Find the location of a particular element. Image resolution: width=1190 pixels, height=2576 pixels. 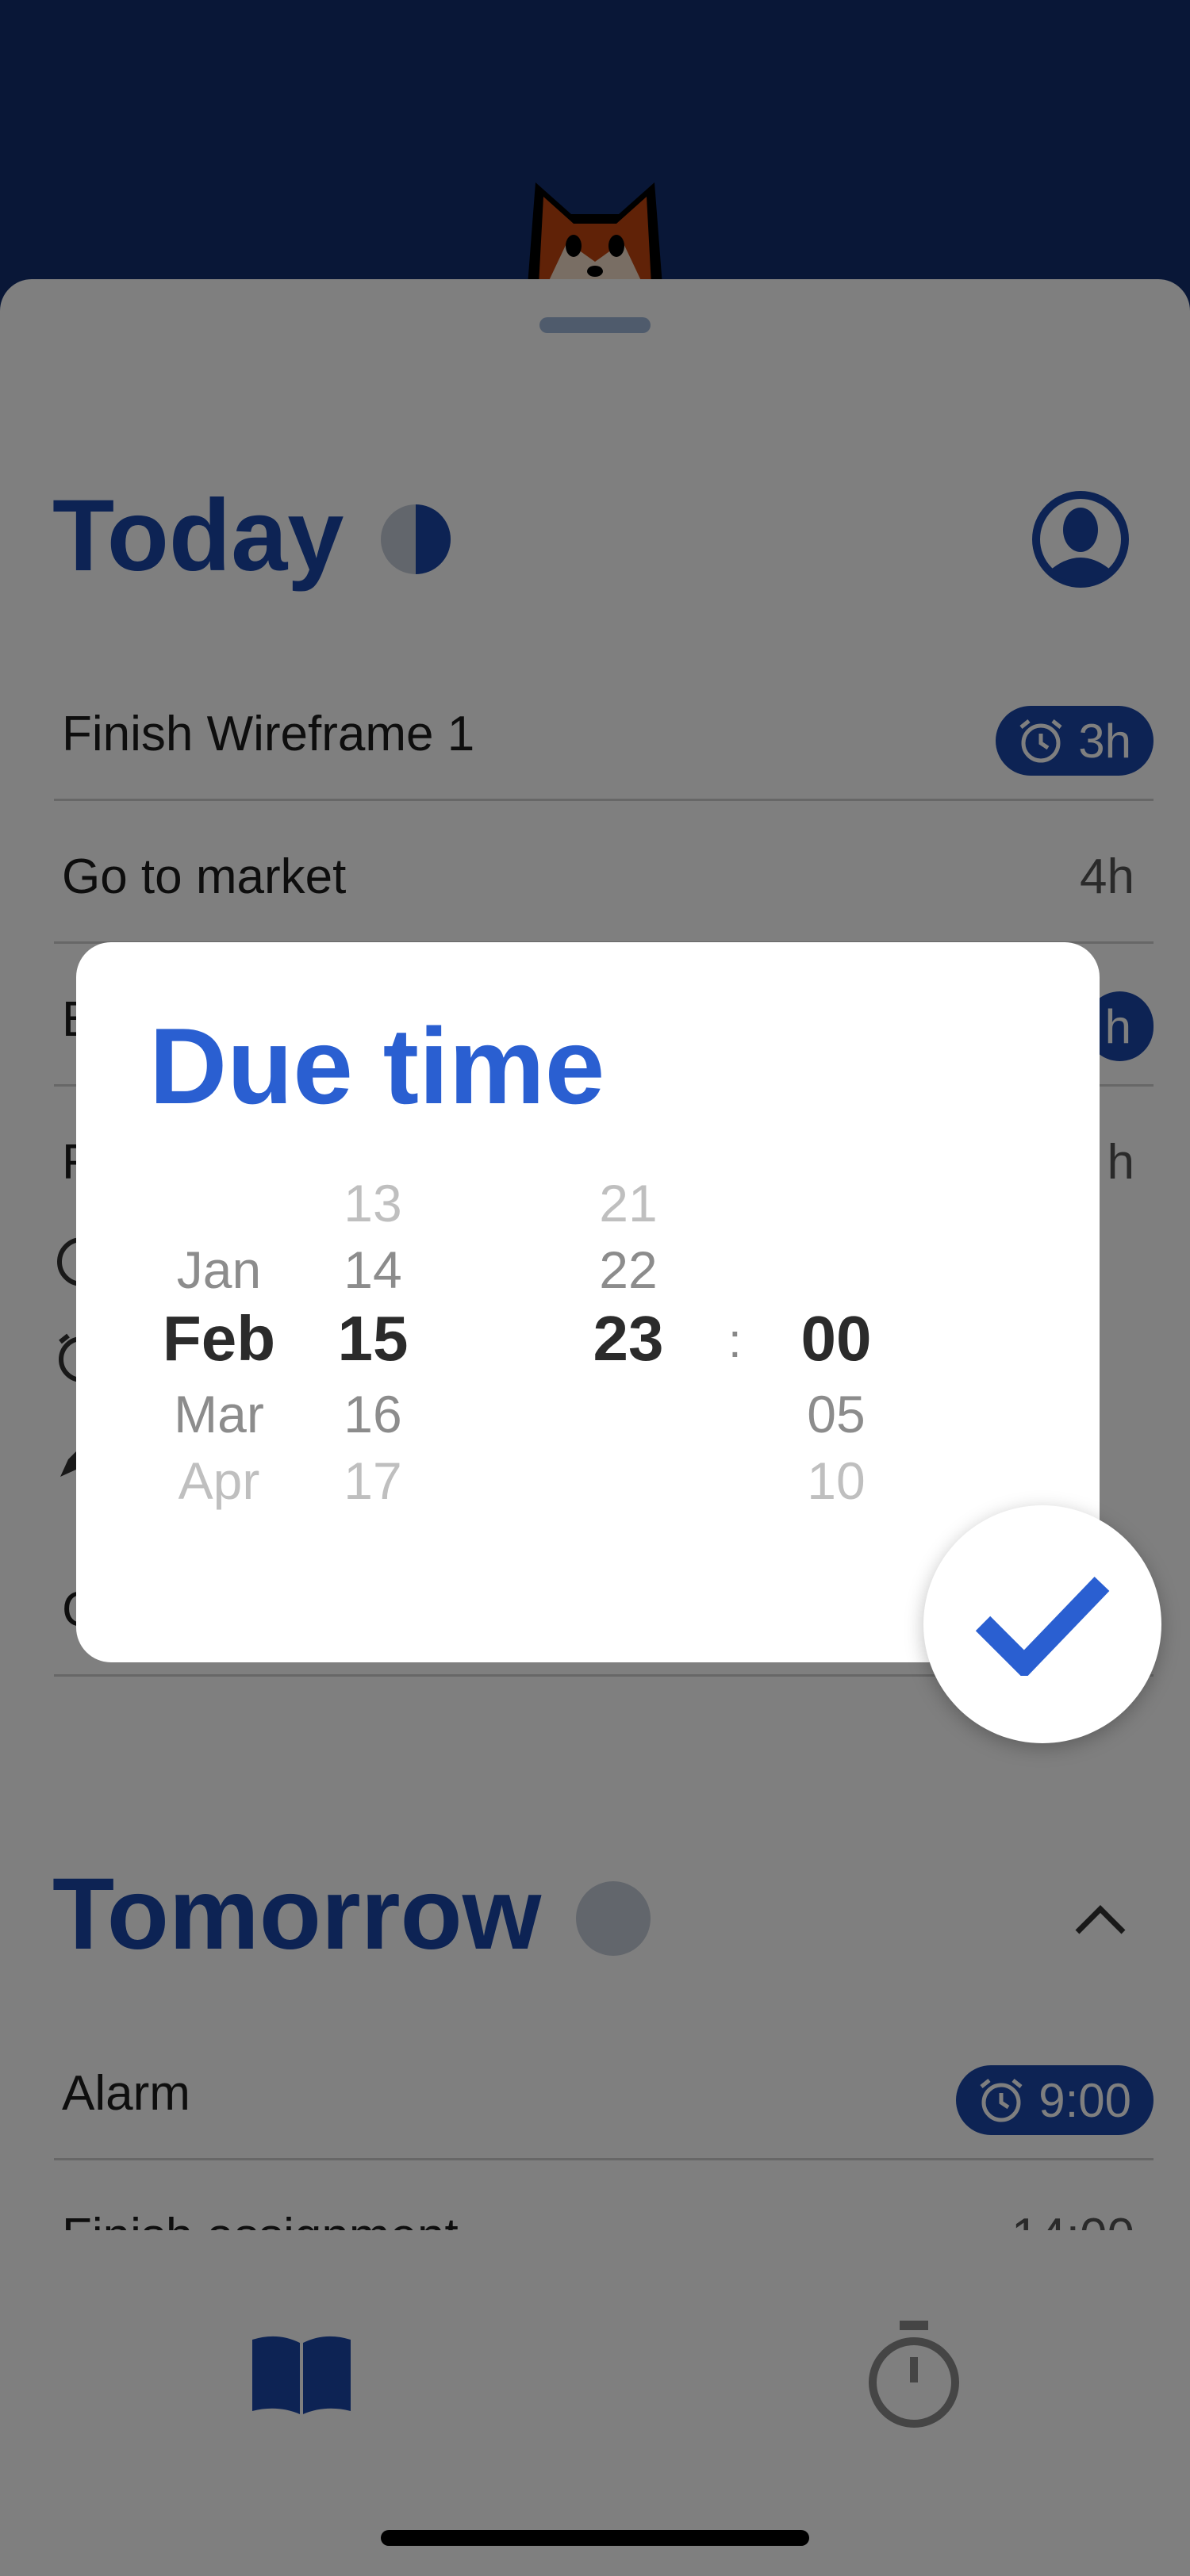

picker-option: 13 is located at coordinates (372, 1203).